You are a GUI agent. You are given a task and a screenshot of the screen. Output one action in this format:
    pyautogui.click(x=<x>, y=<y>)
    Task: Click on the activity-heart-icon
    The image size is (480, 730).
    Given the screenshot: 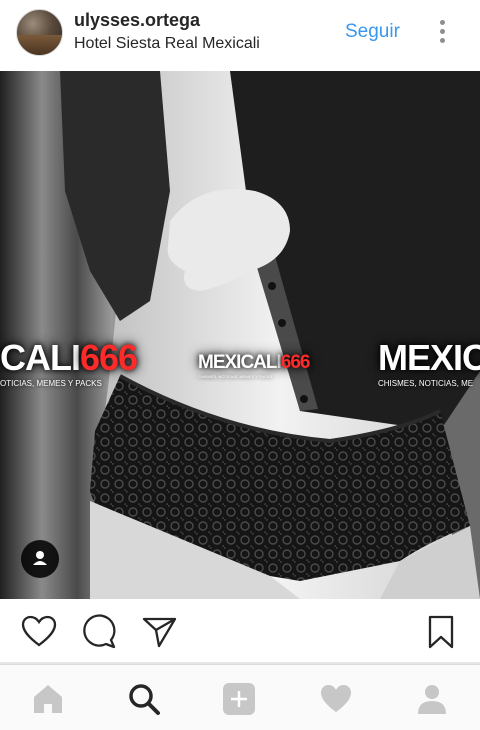 What is the action you would take?
    pyautogui.click(x=336, y=699)
    